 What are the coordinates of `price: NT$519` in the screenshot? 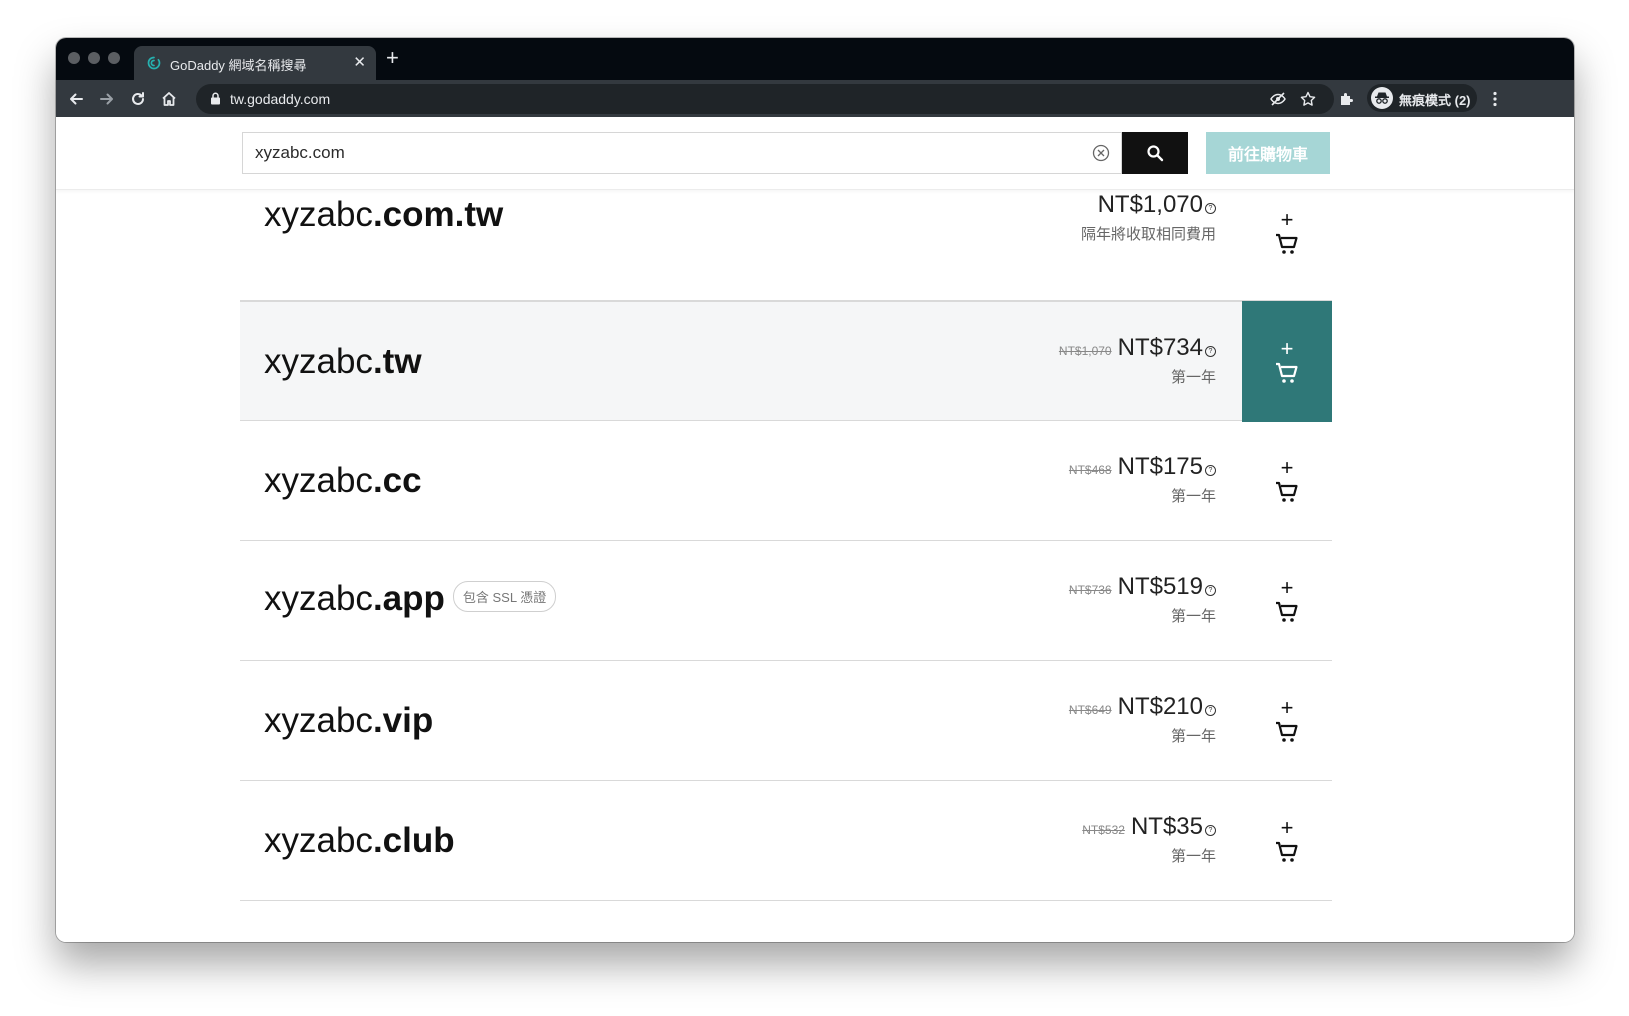 It's located at (1160, 586).